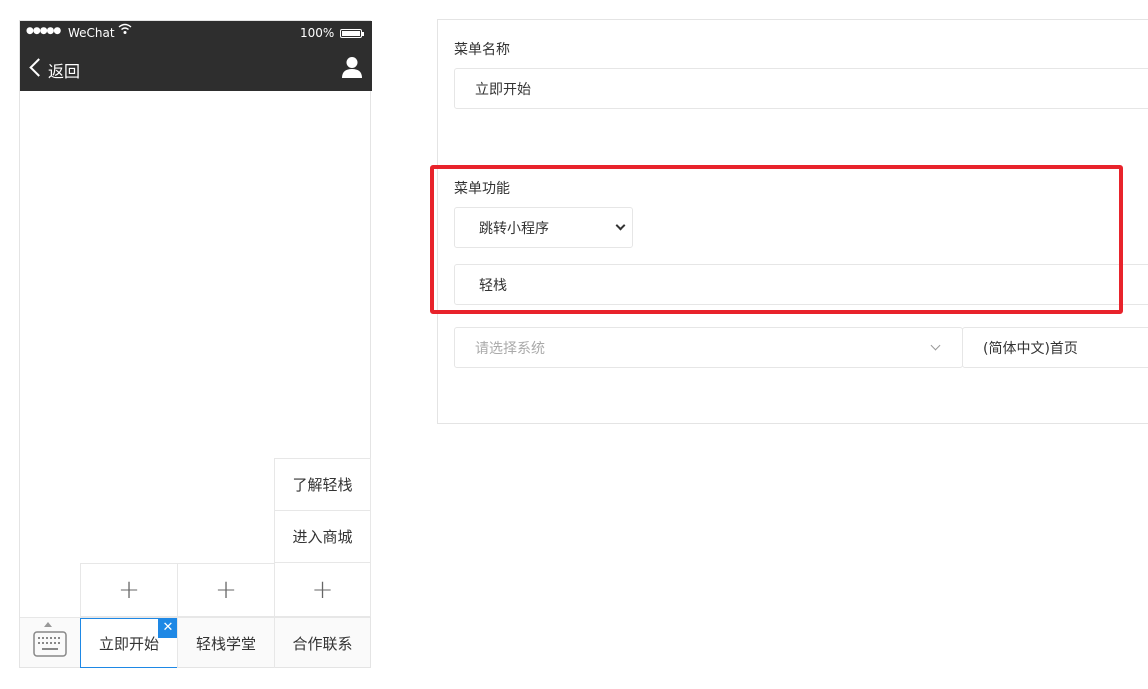  I want to click on main-menu-item-start: 立即开始 ✕, so click(129, 643).